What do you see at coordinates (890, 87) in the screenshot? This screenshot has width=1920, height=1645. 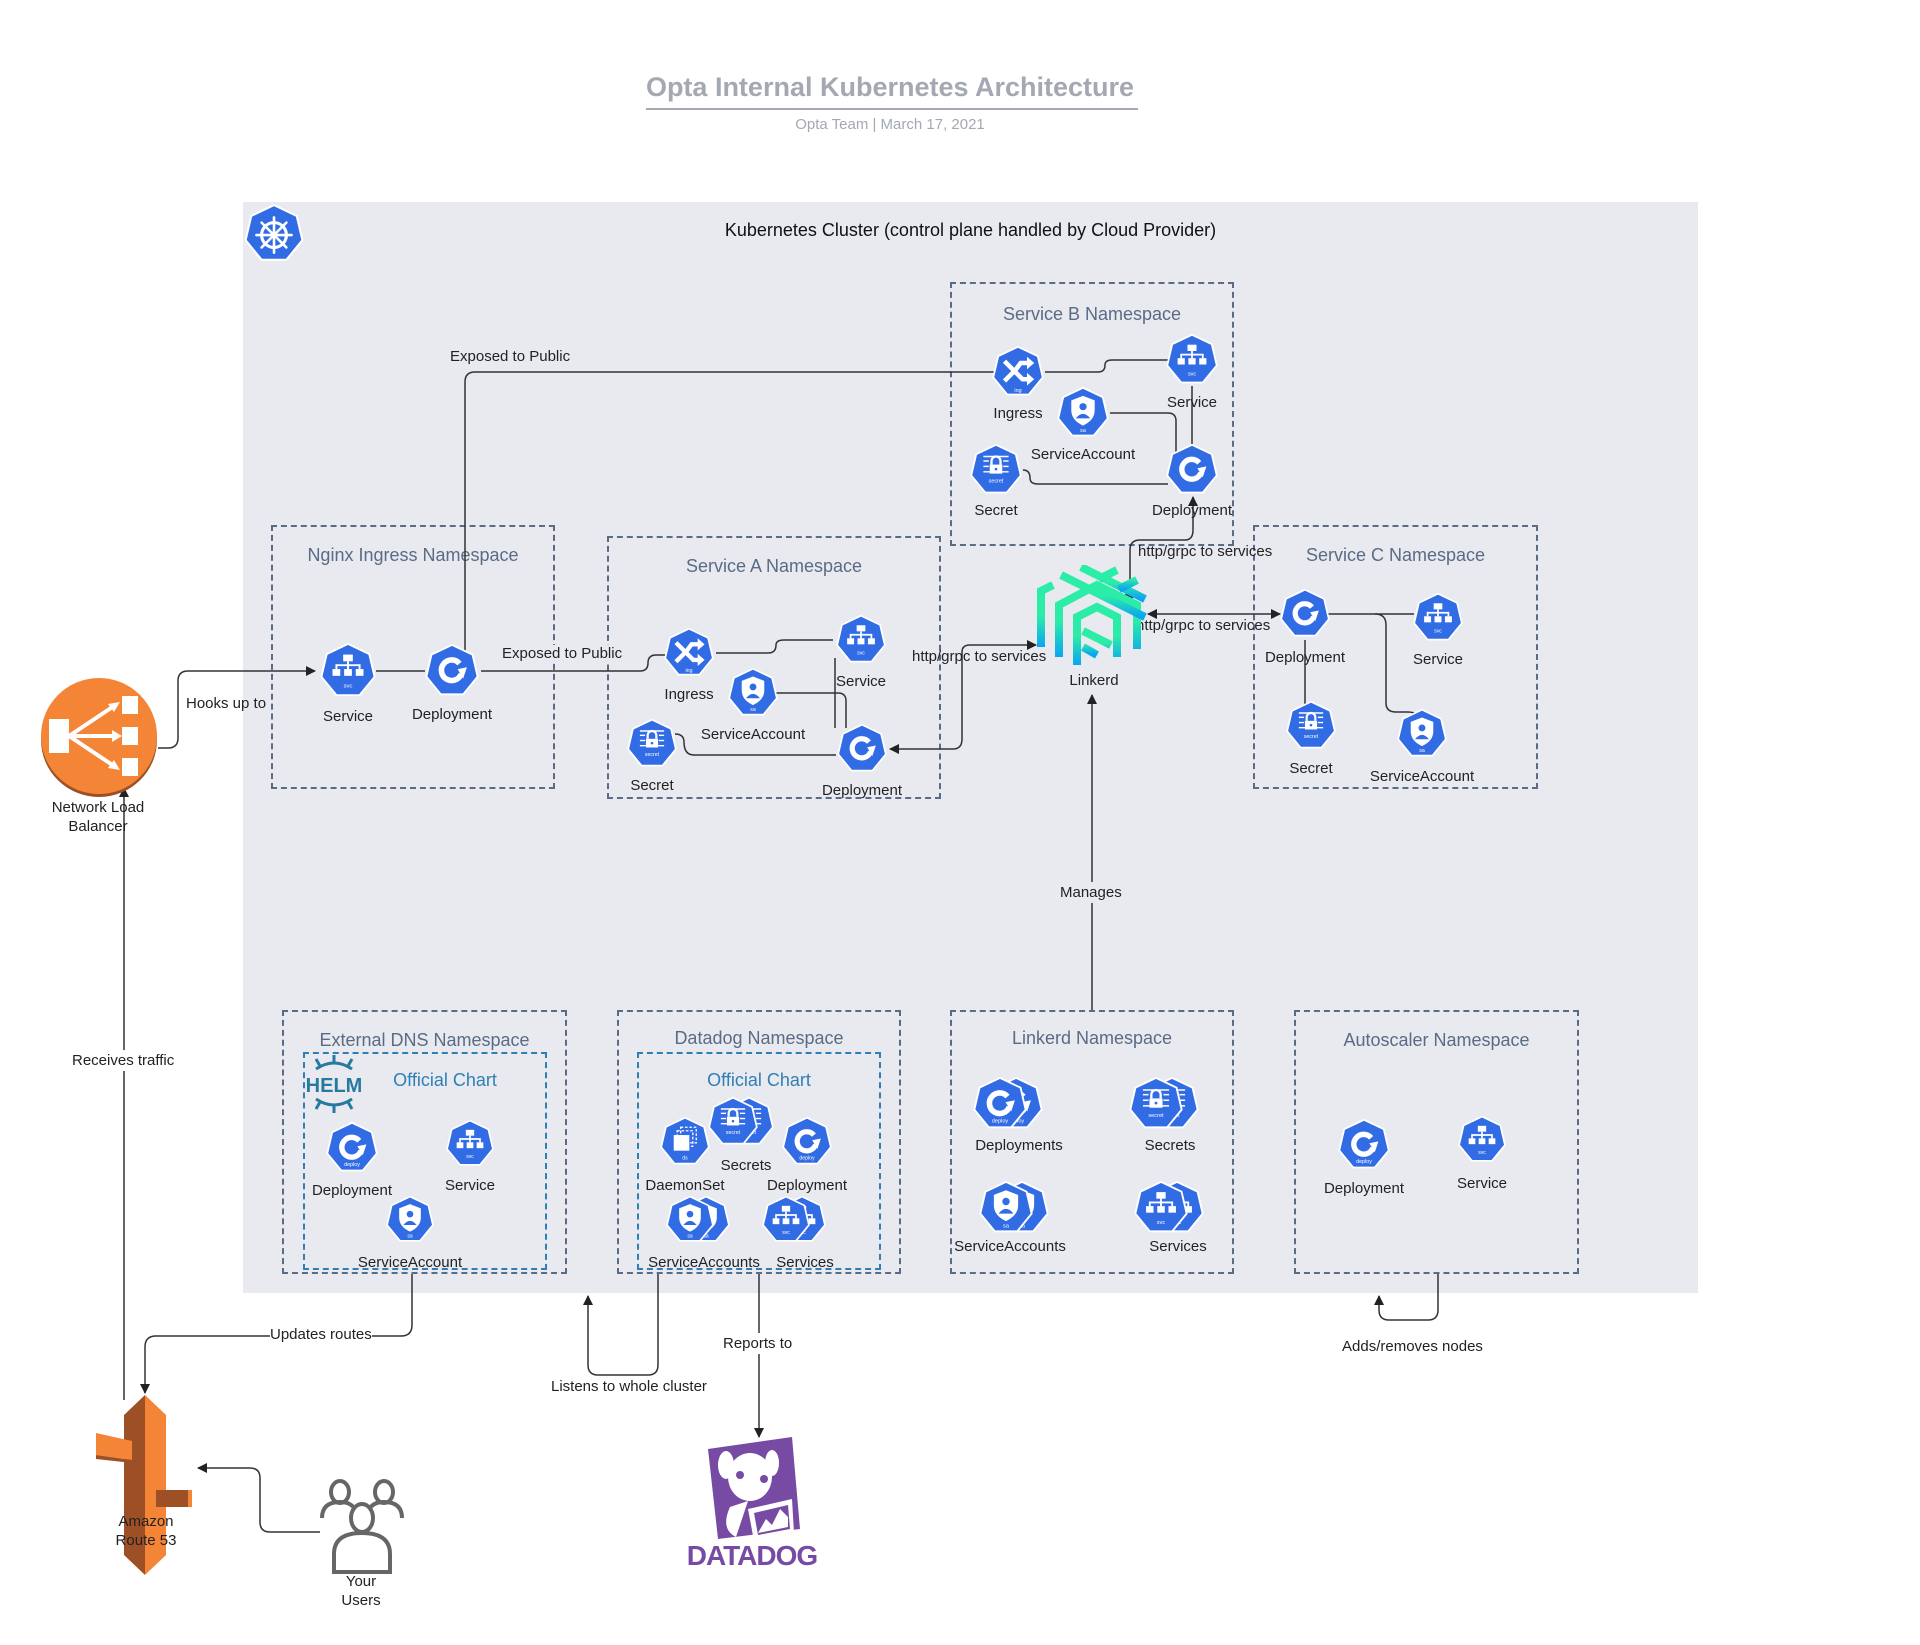 I see `page-title: Opta Internal Kubernetes Architecture` at bounding box center [890, 87].